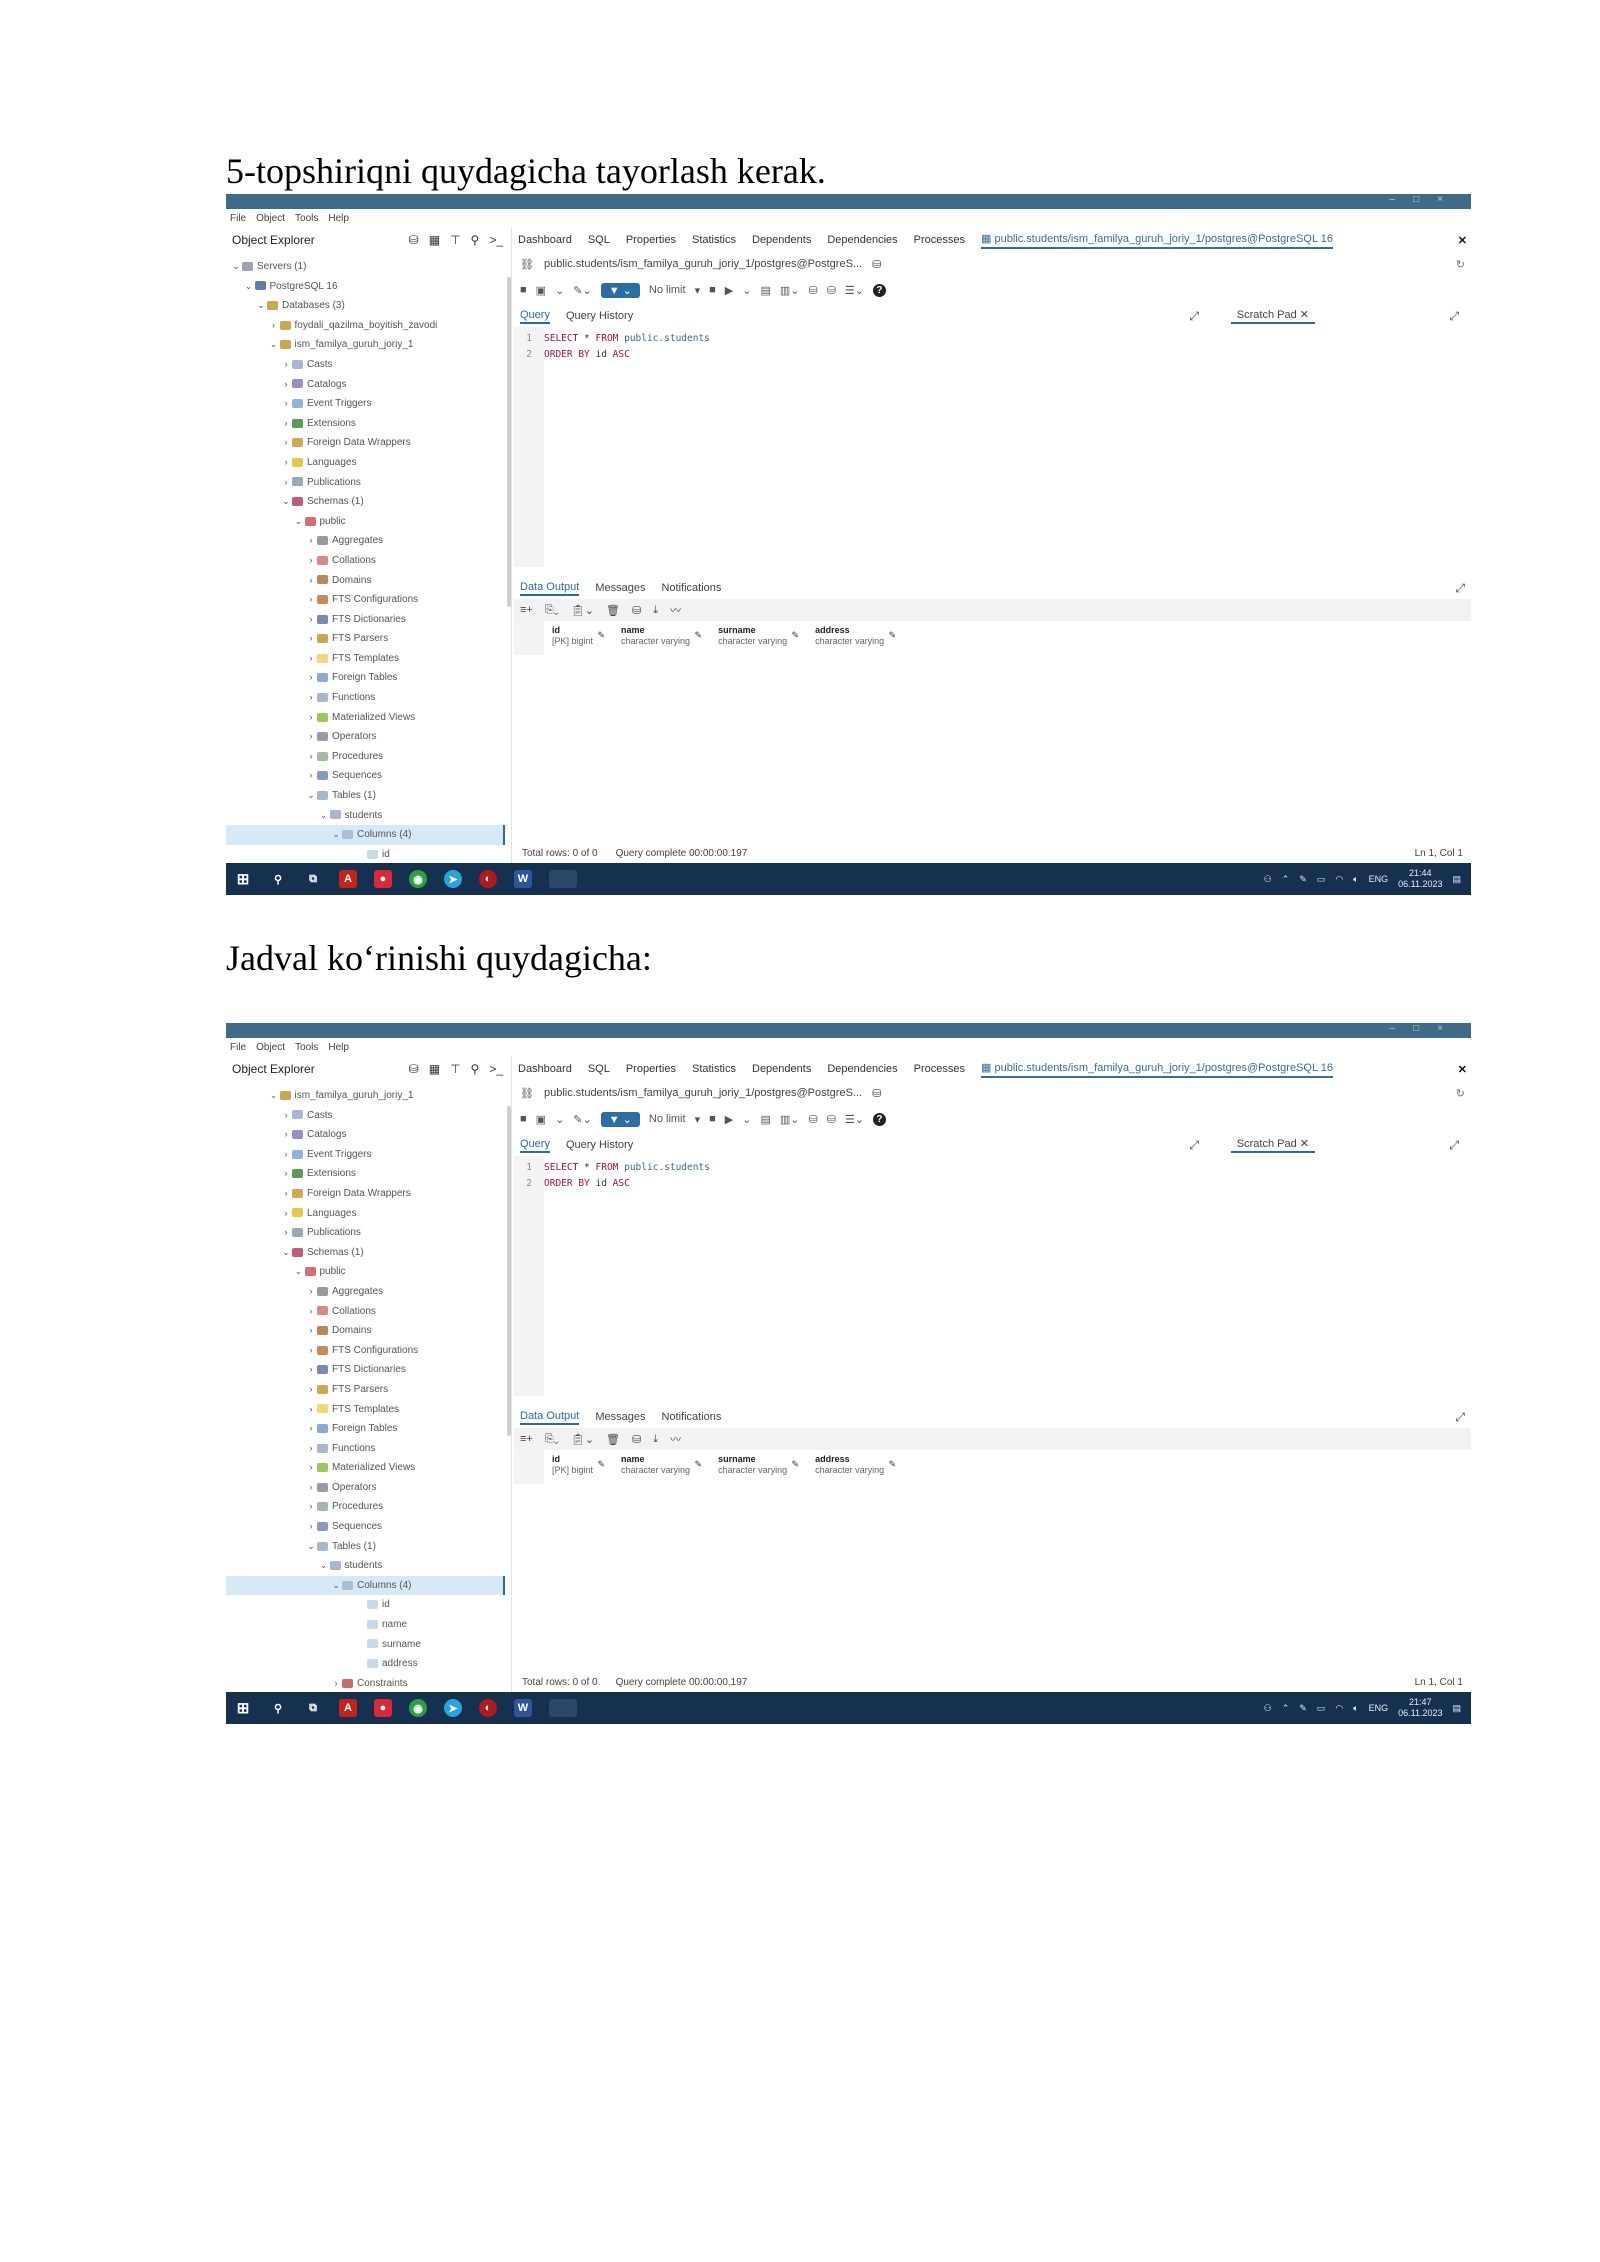 Image resolution: width=1600 pixels, height=2262 pixels. Describe the element at coordinates (582, 1119) in the screenshot. I see `edit-icon: ✎⌄` at that location.